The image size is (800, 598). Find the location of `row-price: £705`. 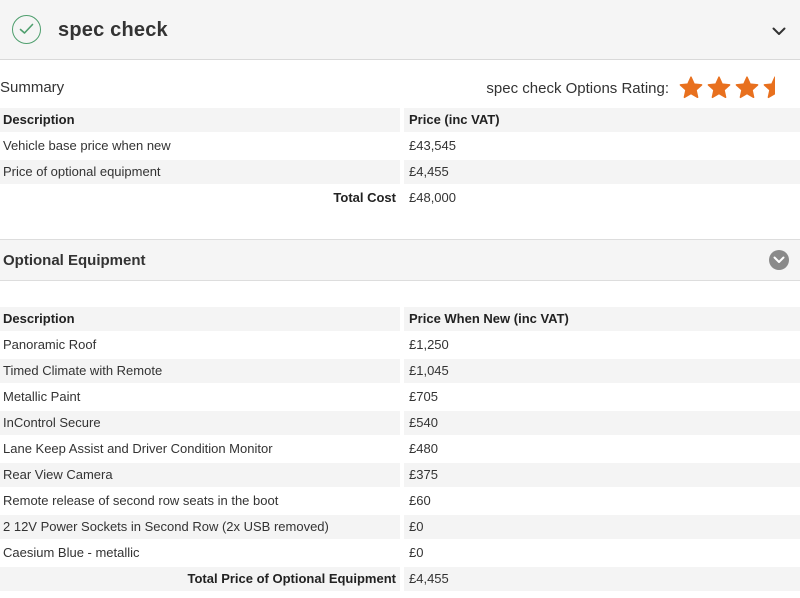

row-price: £705 is located at coordinates (423, 396).